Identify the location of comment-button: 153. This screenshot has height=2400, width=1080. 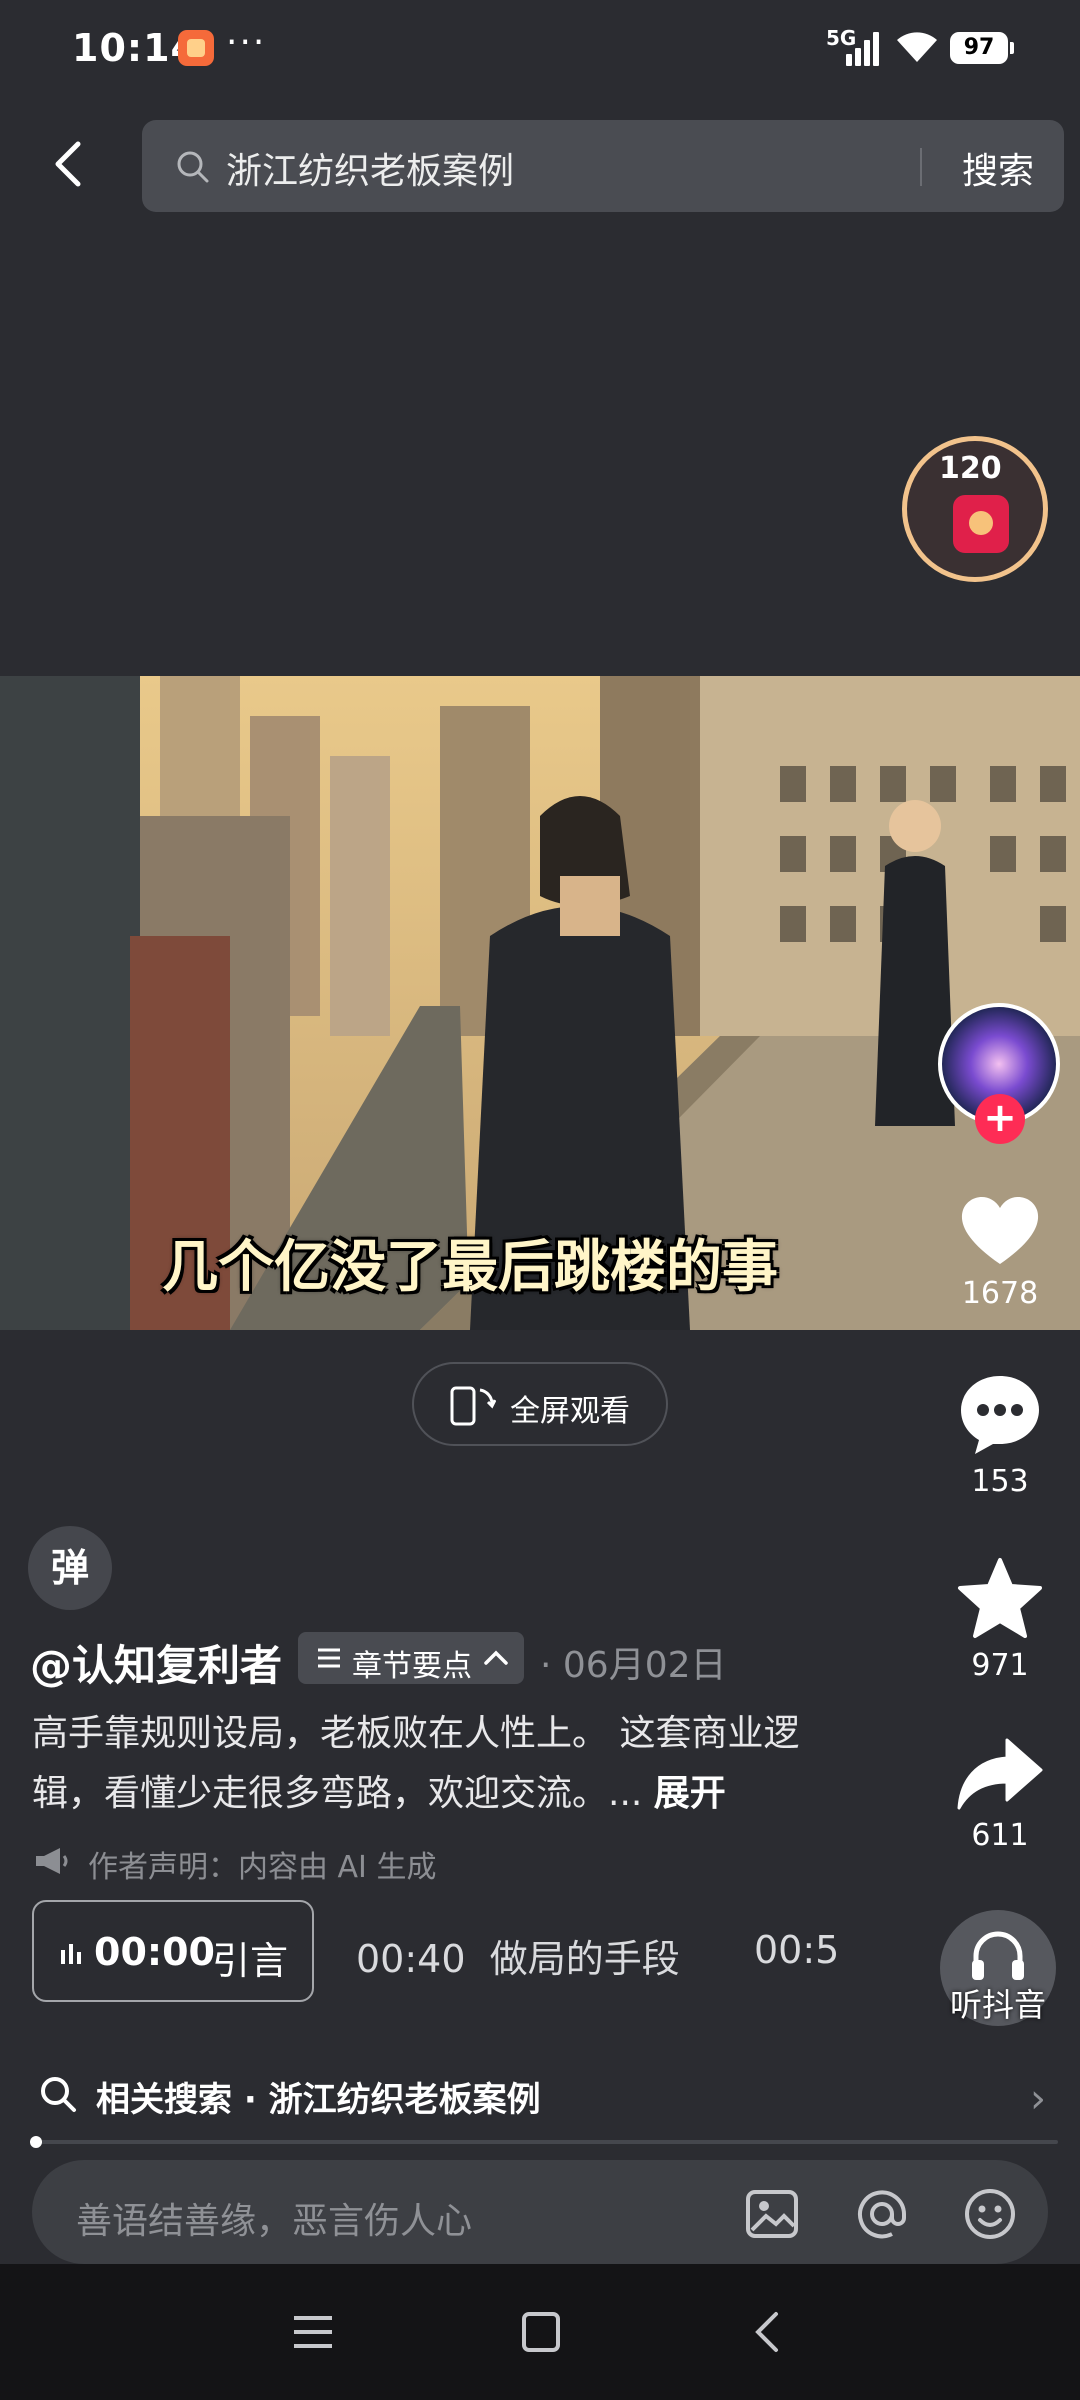
(1000, 1435).